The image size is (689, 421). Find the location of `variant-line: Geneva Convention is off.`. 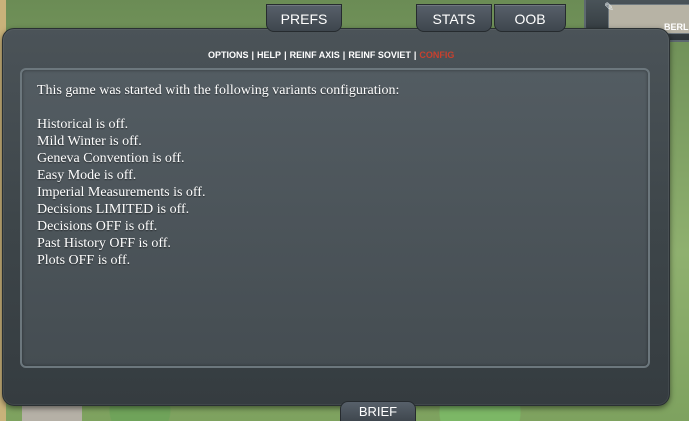

variant-line: Geneva Convention is off. is located at coordinates (111, 158).